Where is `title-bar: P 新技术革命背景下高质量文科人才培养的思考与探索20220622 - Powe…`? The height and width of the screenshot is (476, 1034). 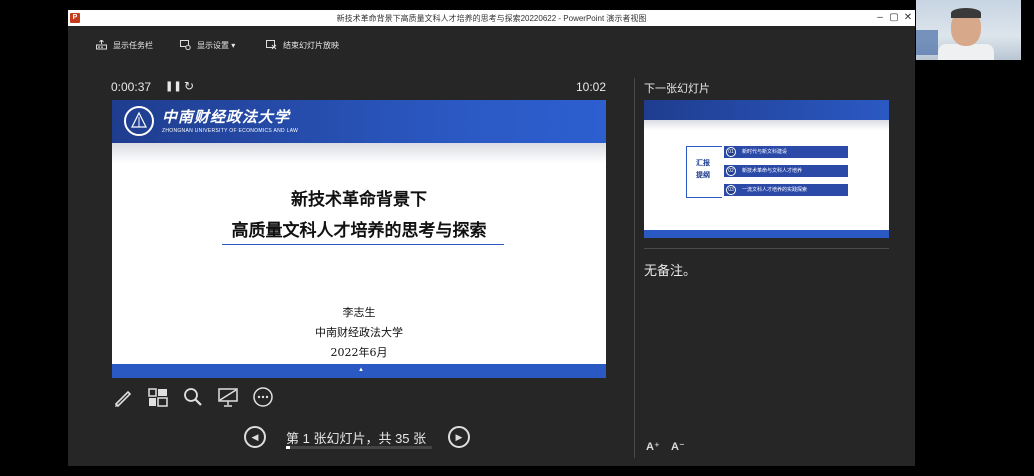 title-bar: P 新技术革命背景下高质量文科人才培养的思考与探索20220622 - Powe… is located at coordinates (491, 18).